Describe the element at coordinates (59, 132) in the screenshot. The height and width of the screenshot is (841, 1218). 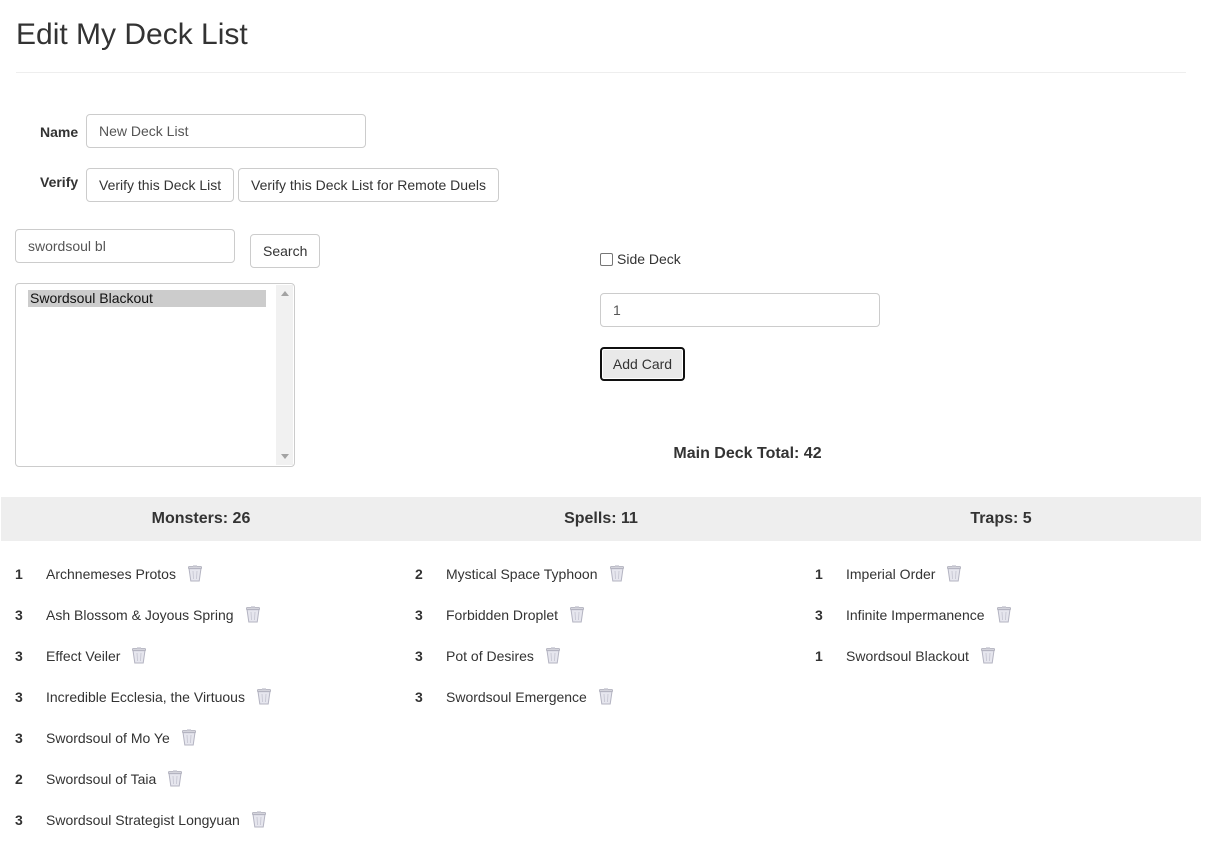
I see `name-label: Name` at that location.